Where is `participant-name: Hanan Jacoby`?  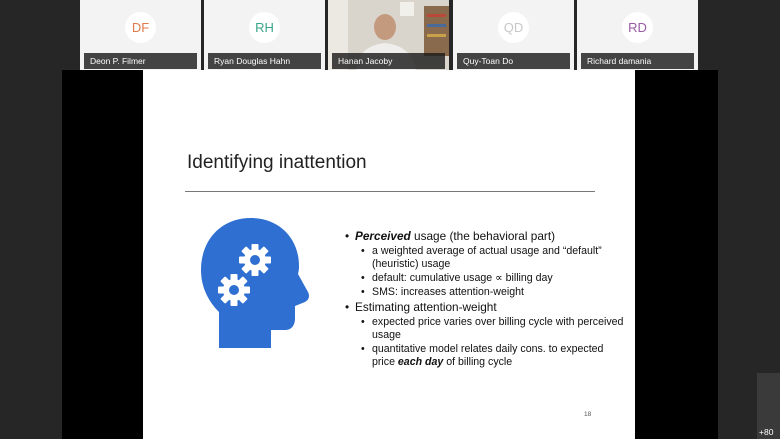 participant-name: Hanan Jacoby is located at coordinates (388, 61).